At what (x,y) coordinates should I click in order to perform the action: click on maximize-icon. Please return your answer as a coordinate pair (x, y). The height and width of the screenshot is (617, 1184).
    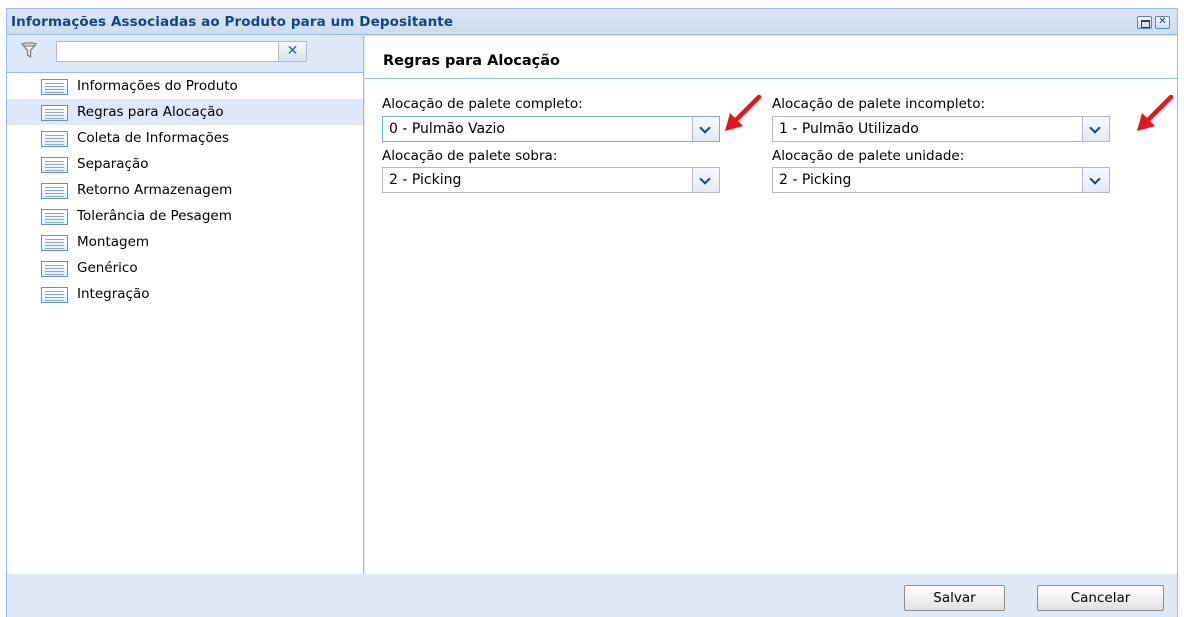
    Looking at the image, I should click on (1144, 22).